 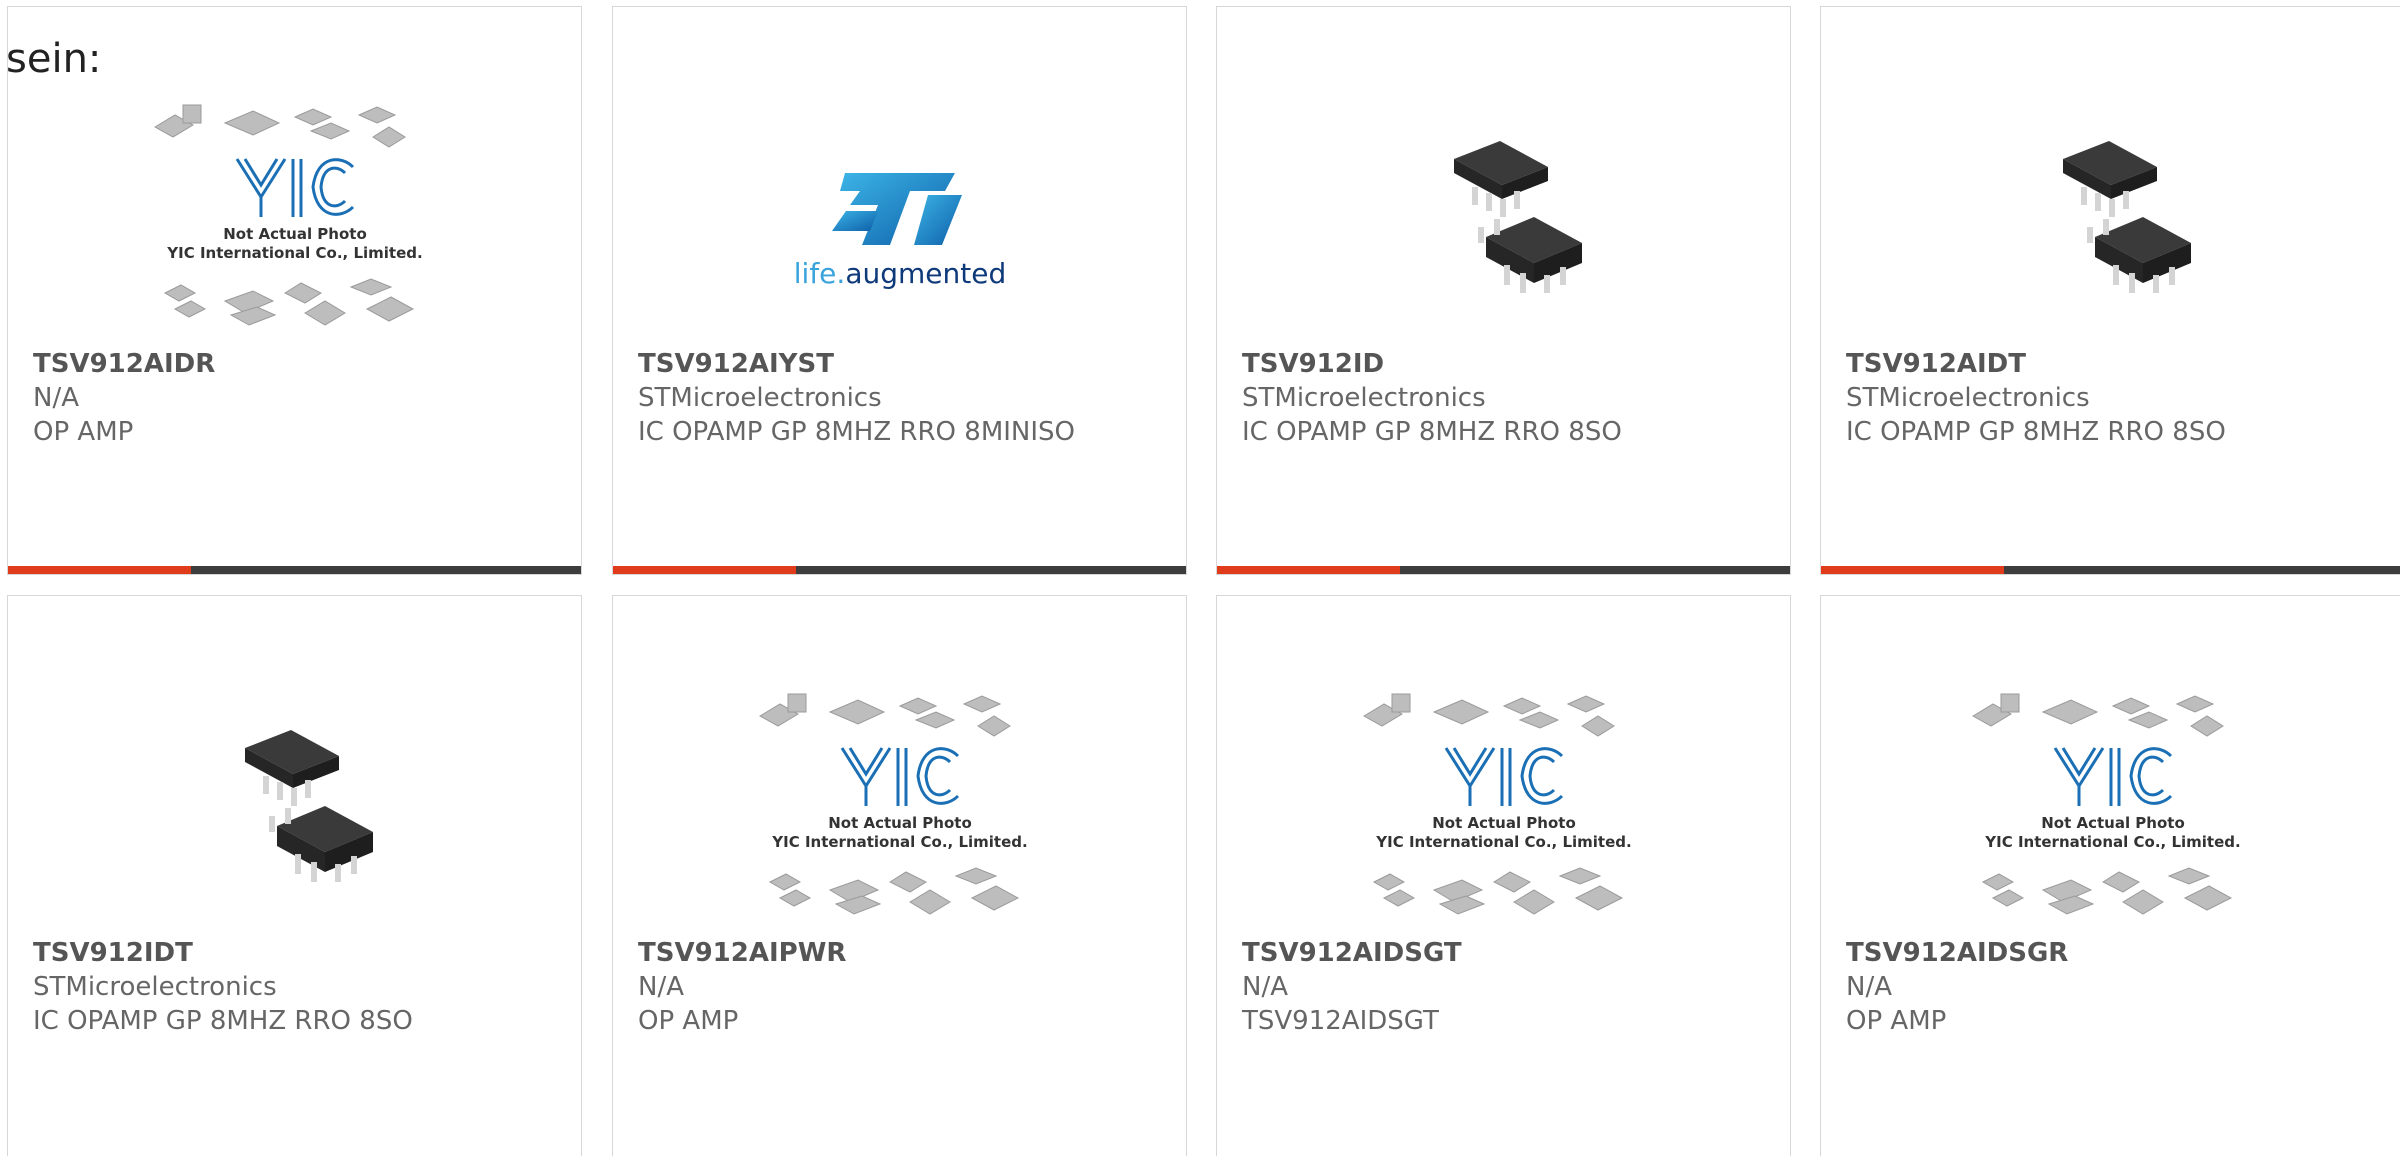 What do you see at coordinates (902, 953) in the screenshot?
I see `part-number: TSV912AIPWR` at bounding box center [902, 953].